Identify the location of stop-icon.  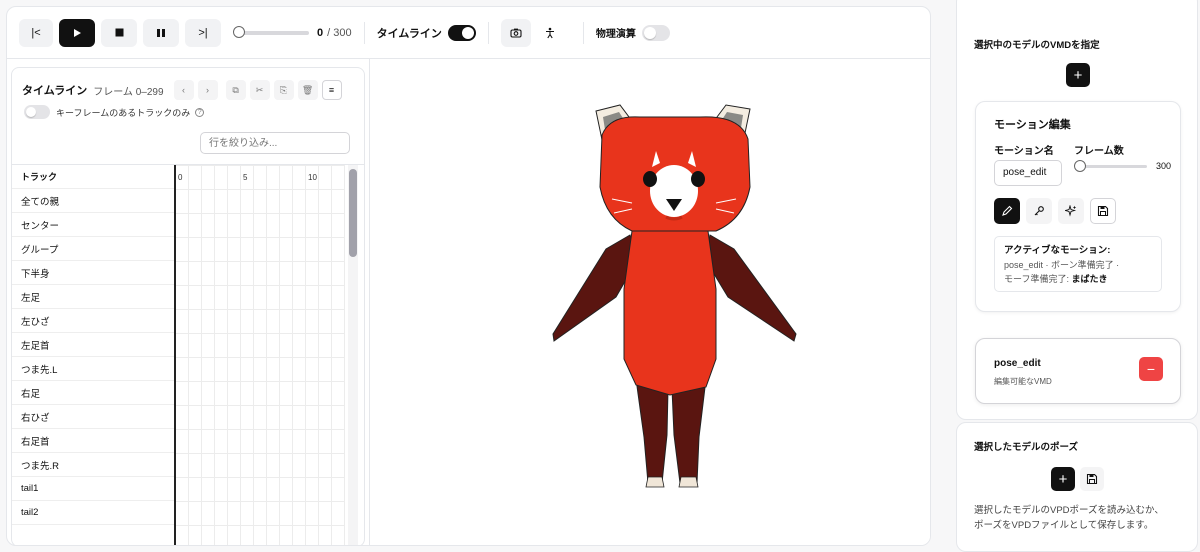
(119, 32).